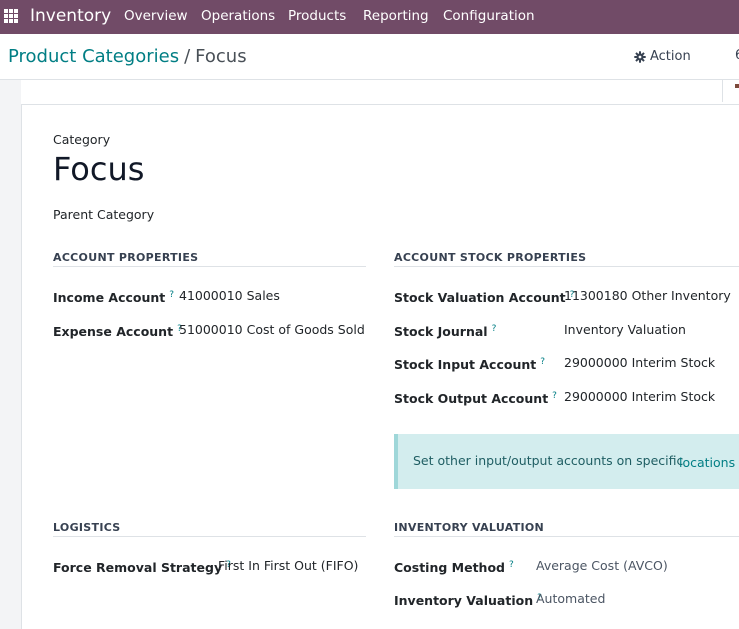 Image resolution: width=739 pixels, height=629 pixels. Describe the element at coordinates (490, 257) in the screenshot. I see `section-account-stock-properties: ACCOUNT STOCK PROPERTIES` at that location.